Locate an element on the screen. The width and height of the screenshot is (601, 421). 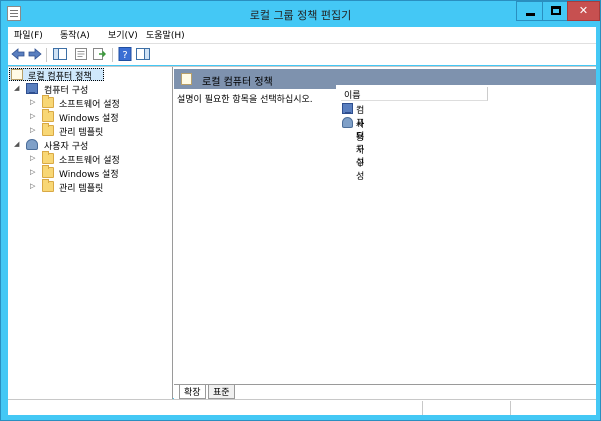
tree-computer-label: 컴퓨터 구성 is located at coordinates (66, 91).